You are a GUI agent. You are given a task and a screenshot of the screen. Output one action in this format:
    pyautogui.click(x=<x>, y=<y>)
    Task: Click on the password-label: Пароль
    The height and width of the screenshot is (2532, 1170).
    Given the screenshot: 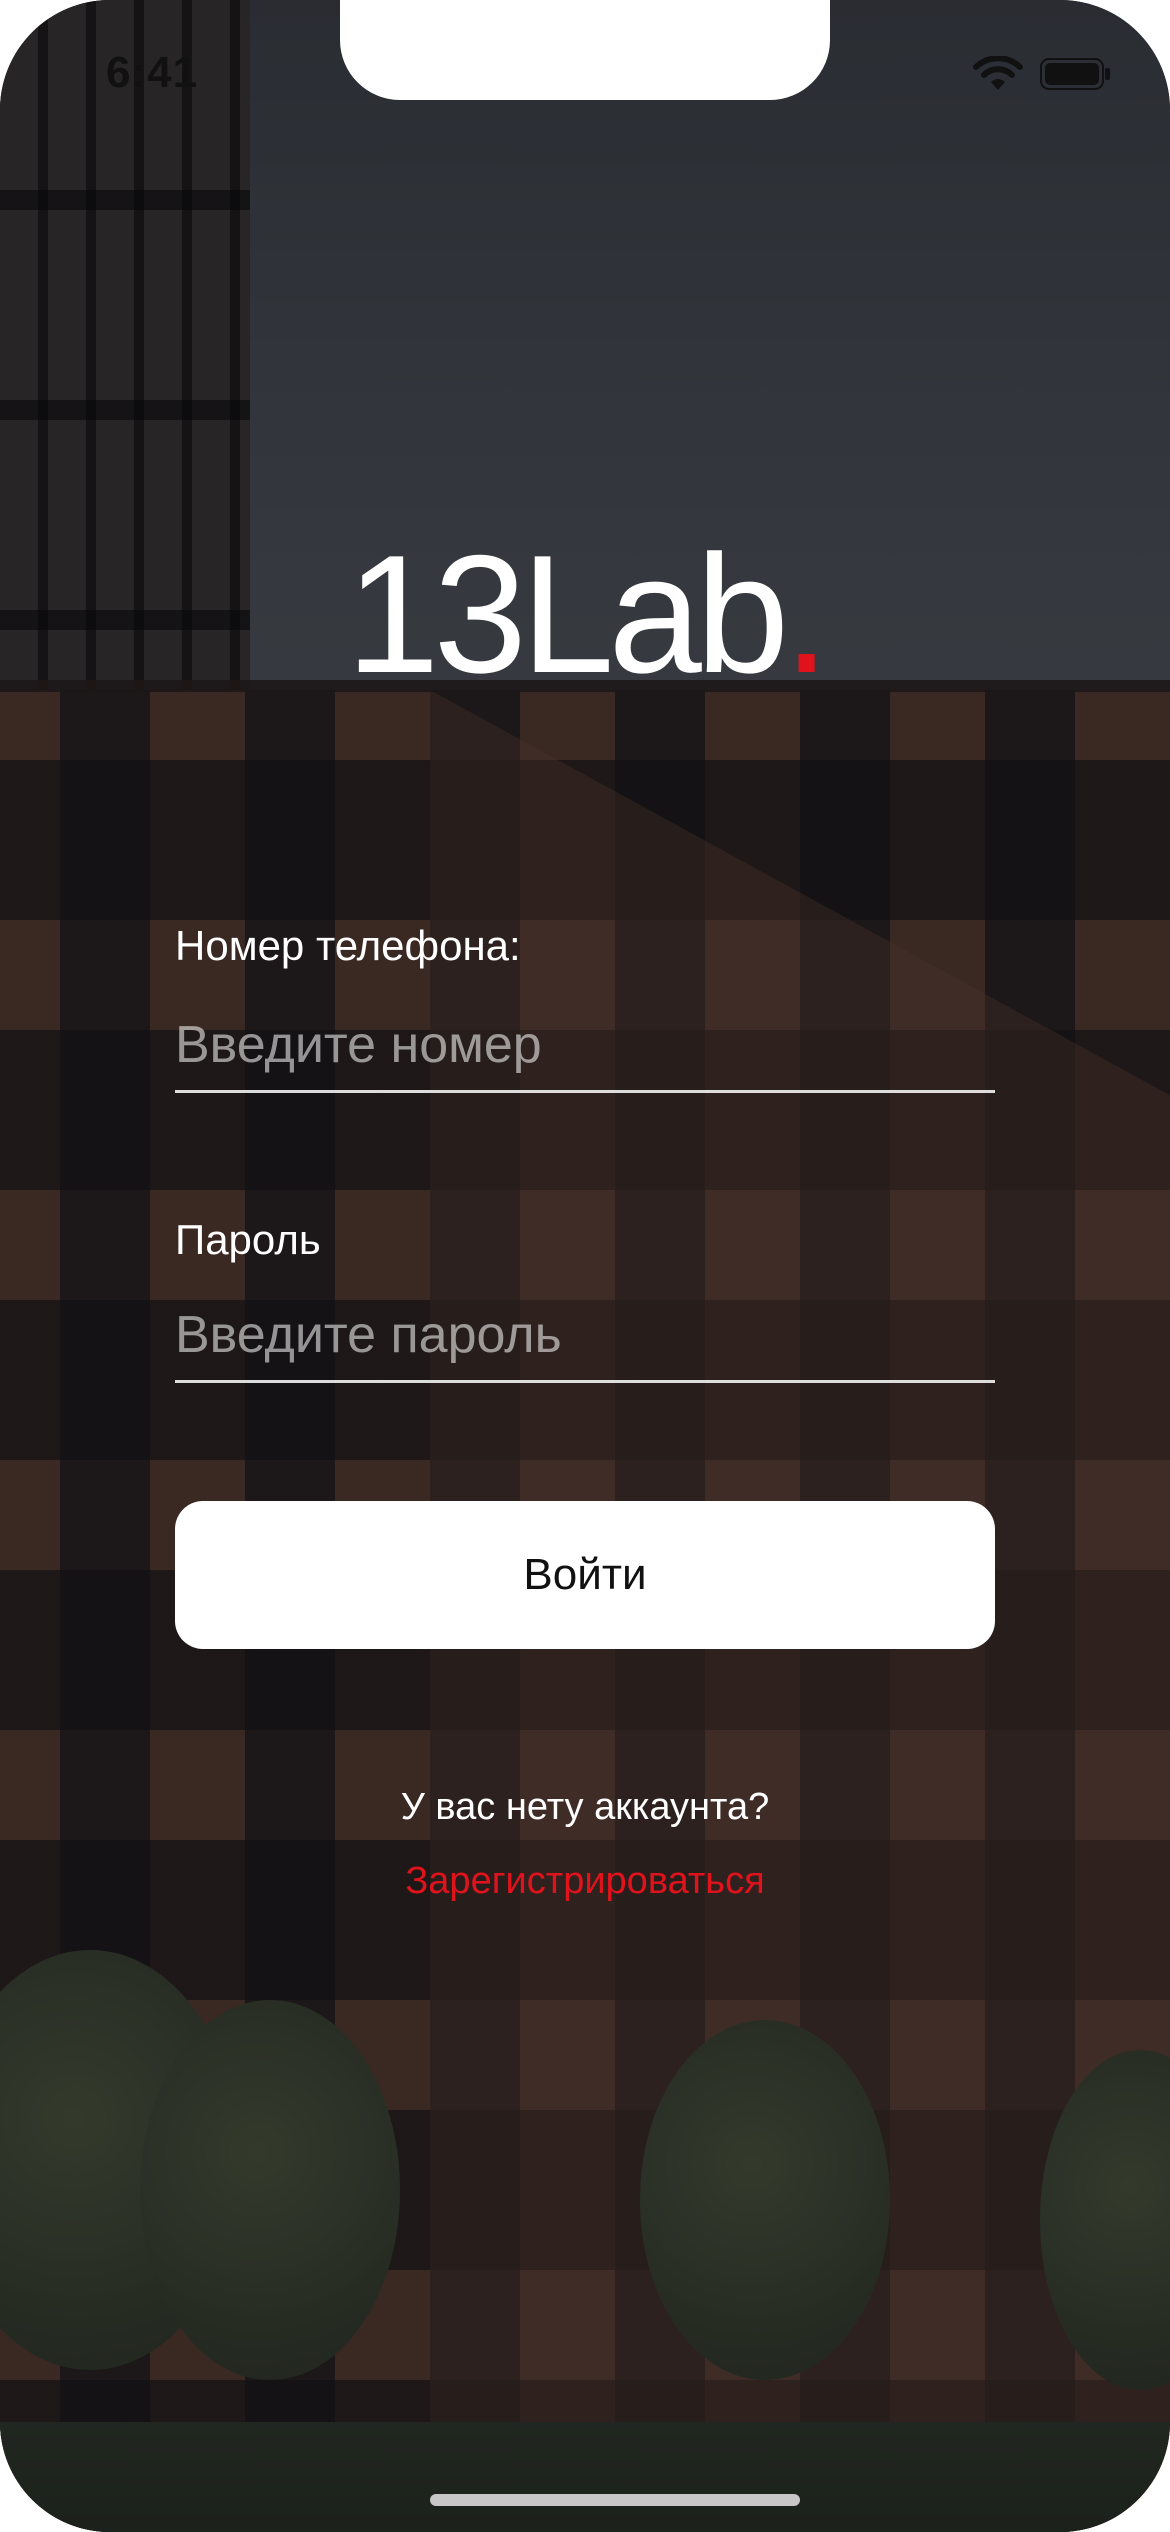 What is the action you would take?
    pyautogui.click(x=248, y=1239)
    